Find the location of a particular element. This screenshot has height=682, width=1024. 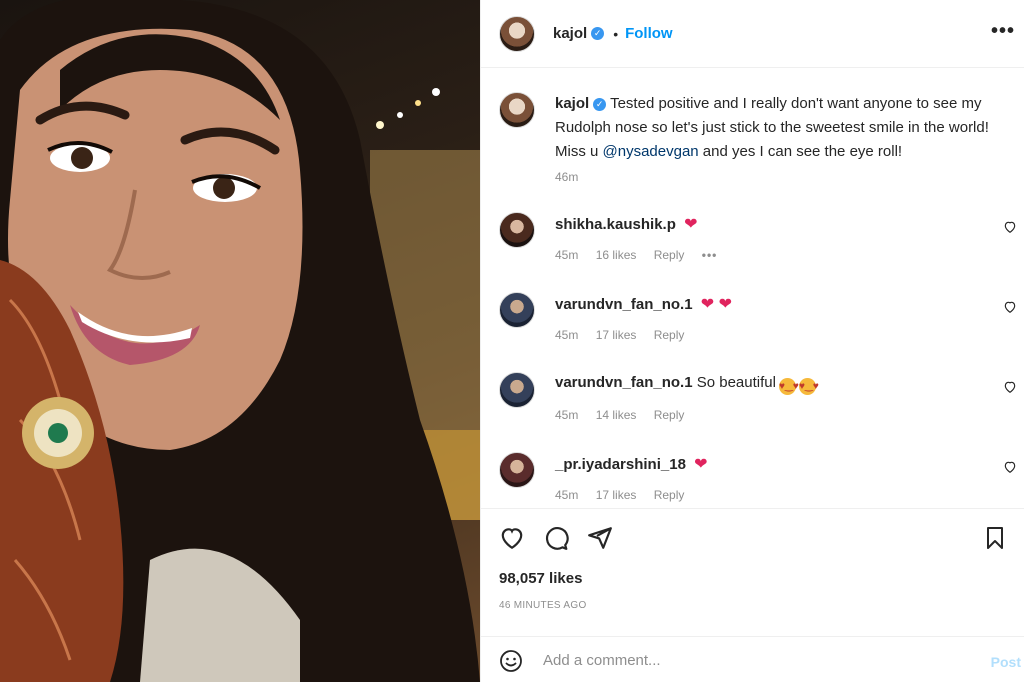

comment-icon is located at coordinates (556, 538).